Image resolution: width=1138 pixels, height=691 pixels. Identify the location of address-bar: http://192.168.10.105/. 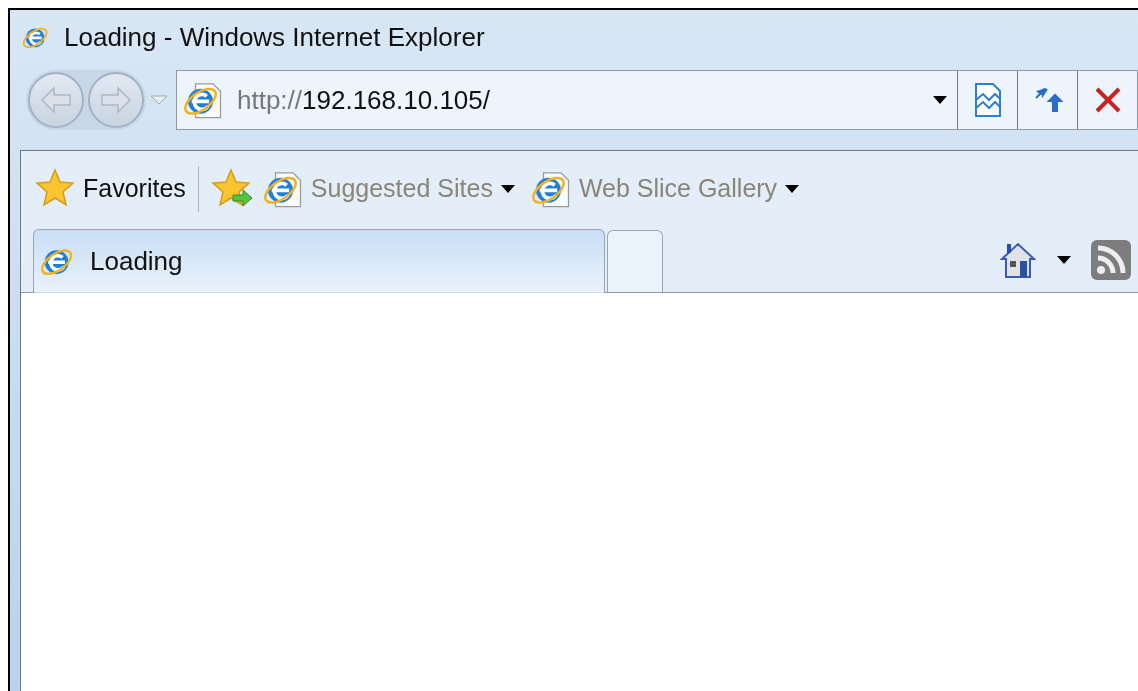
(657, 100).